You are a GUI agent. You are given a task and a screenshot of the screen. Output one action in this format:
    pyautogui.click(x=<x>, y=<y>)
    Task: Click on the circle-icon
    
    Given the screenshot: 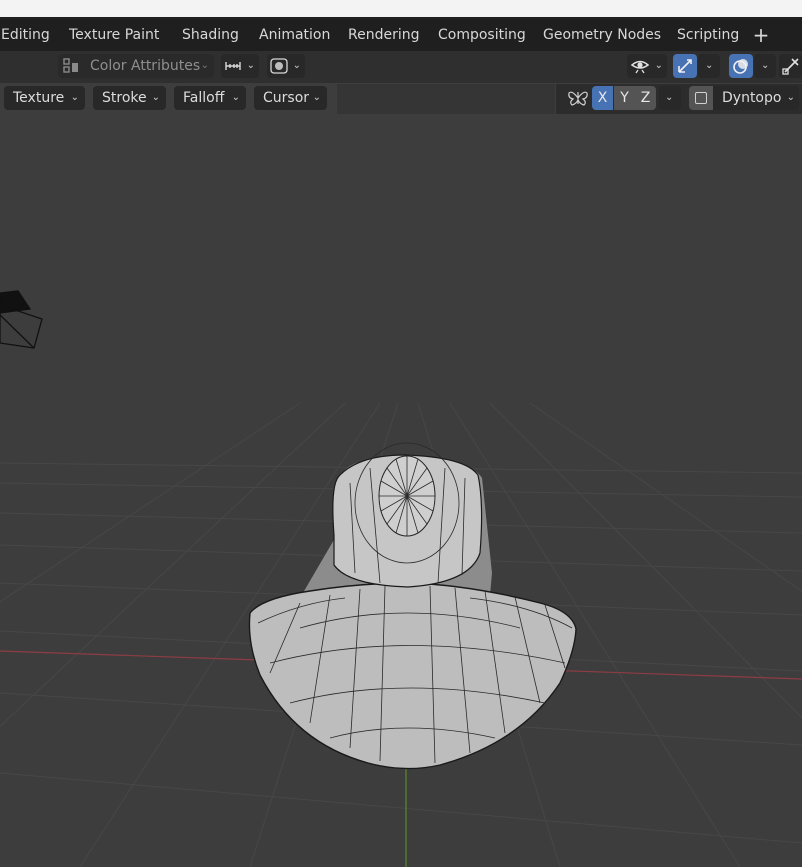 What is the action you would take?
    pyautogui.click(x=279, y=66)
    